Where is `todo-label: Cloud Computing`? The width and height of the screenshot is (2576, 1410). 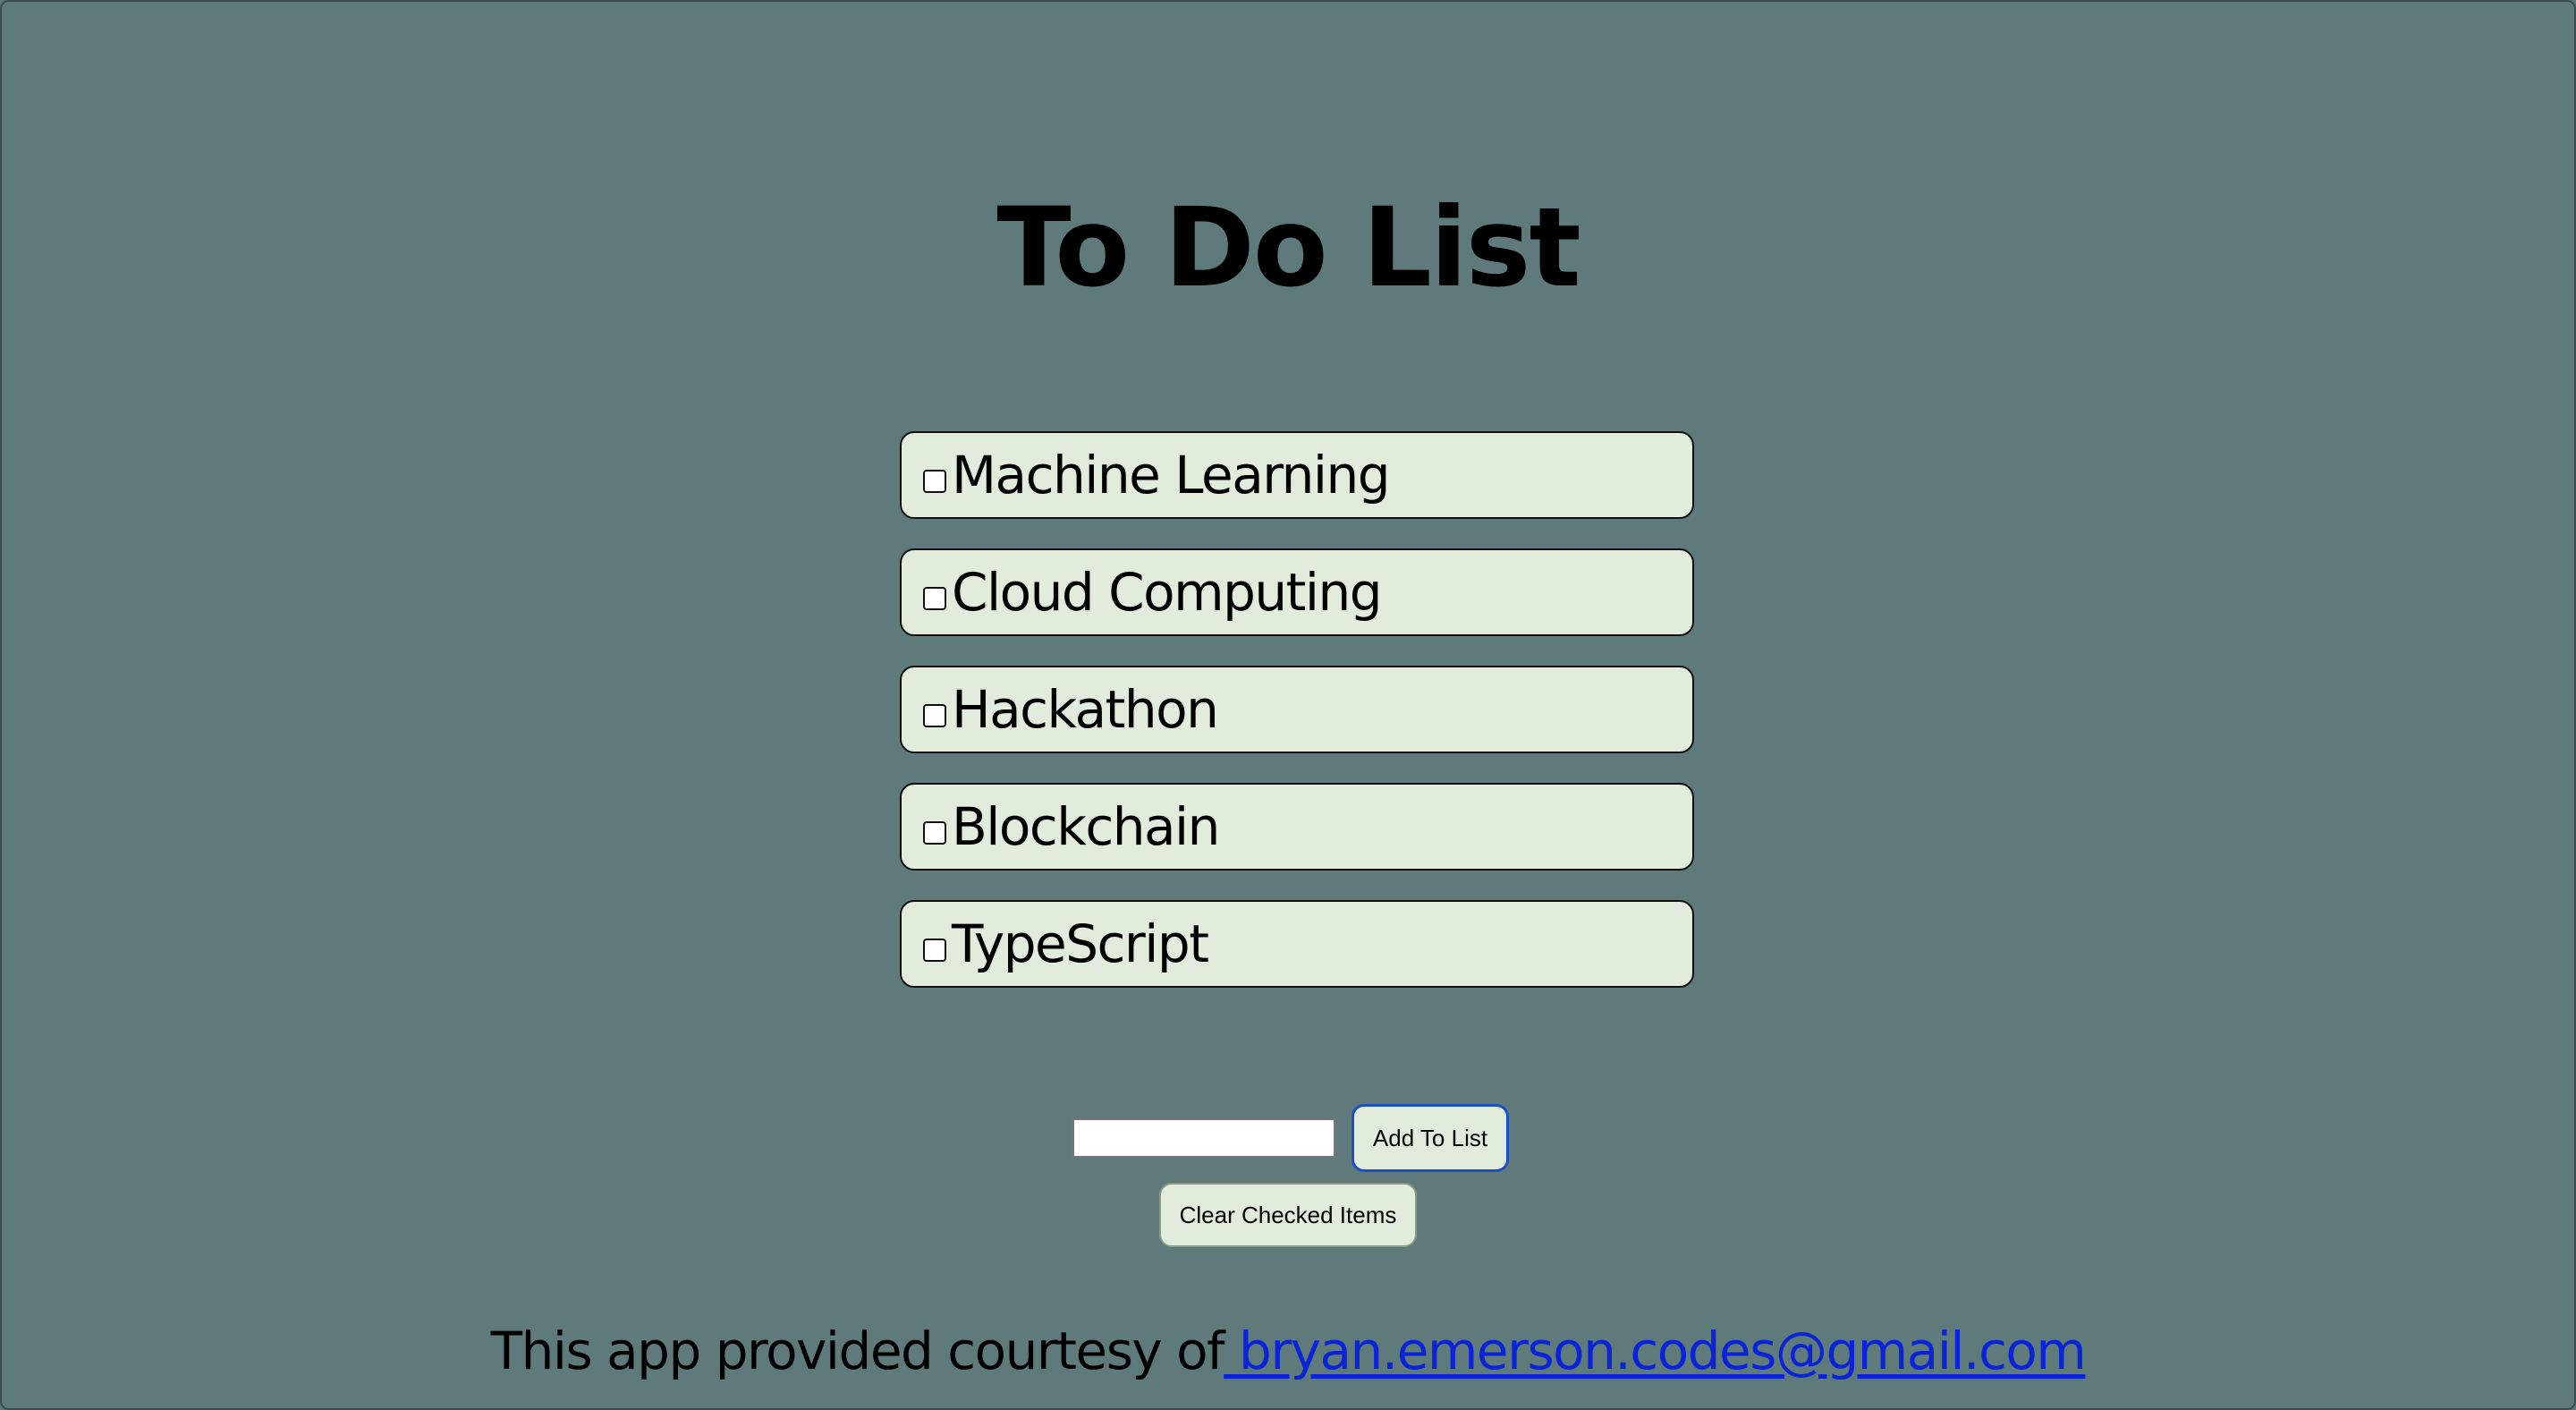 todo-label: Cloud Computing is located at coordinates (1167, 593).